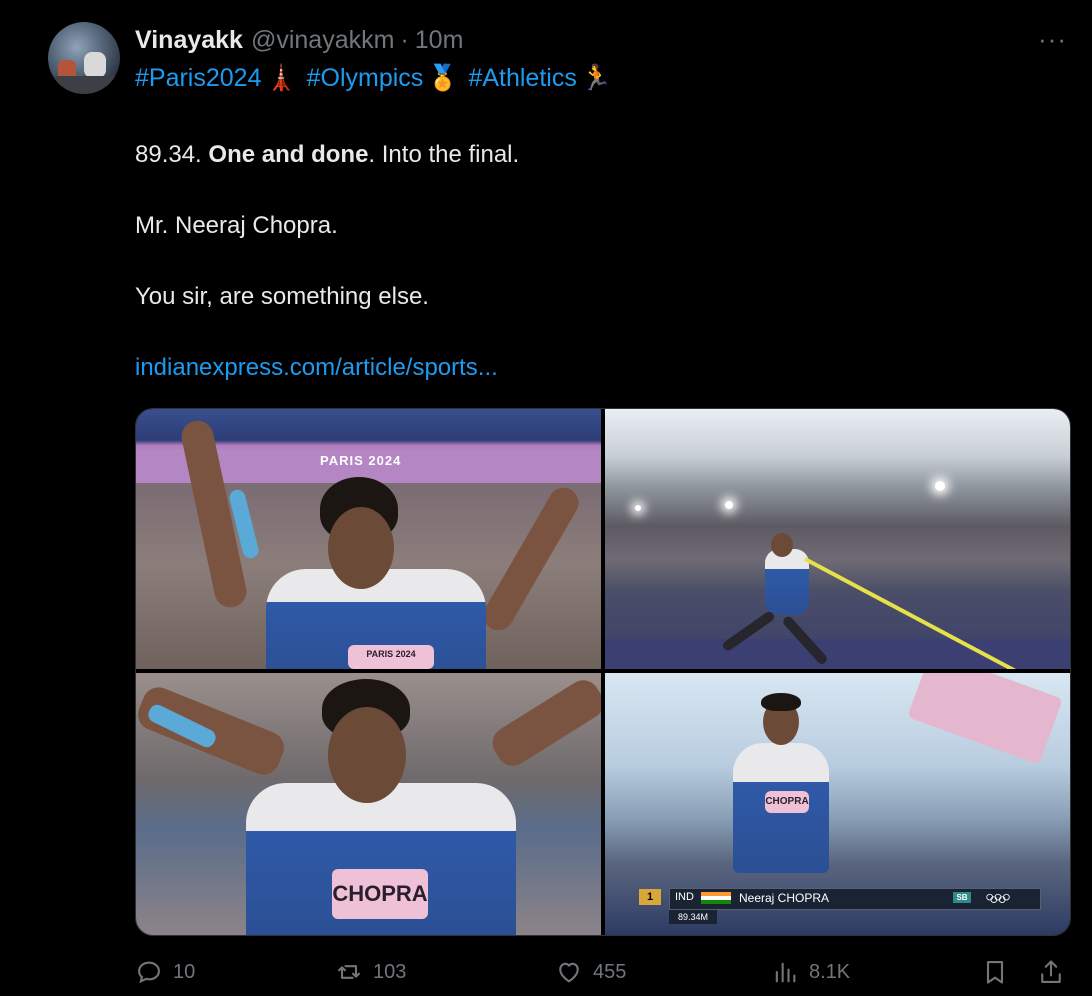  What do you see at coordinates (787, 582) in the screenshot?
I see `athlete-body` at bounding box center [787, 582].